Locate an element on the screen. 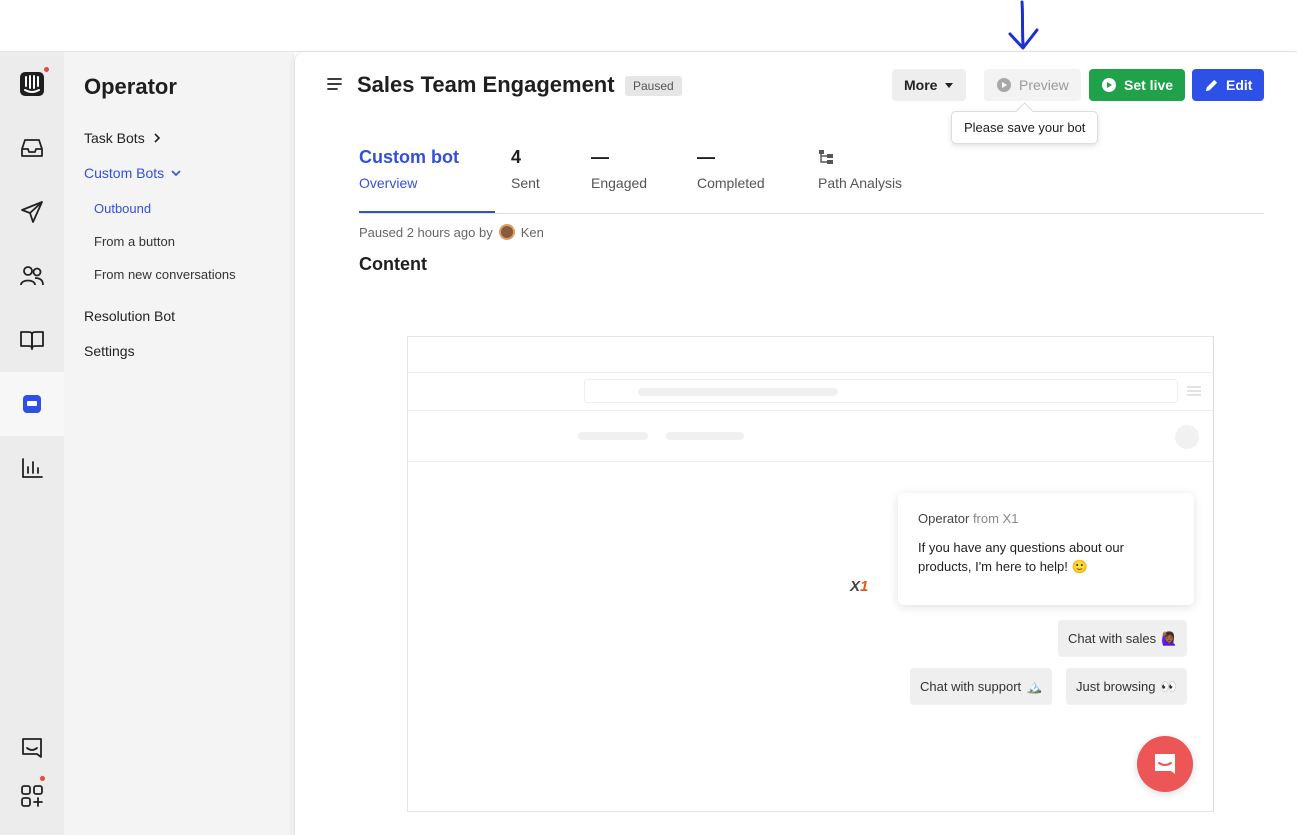 This screenshot has height=835, width=1297. caret-down-icon is located at coordinates (949, 85).